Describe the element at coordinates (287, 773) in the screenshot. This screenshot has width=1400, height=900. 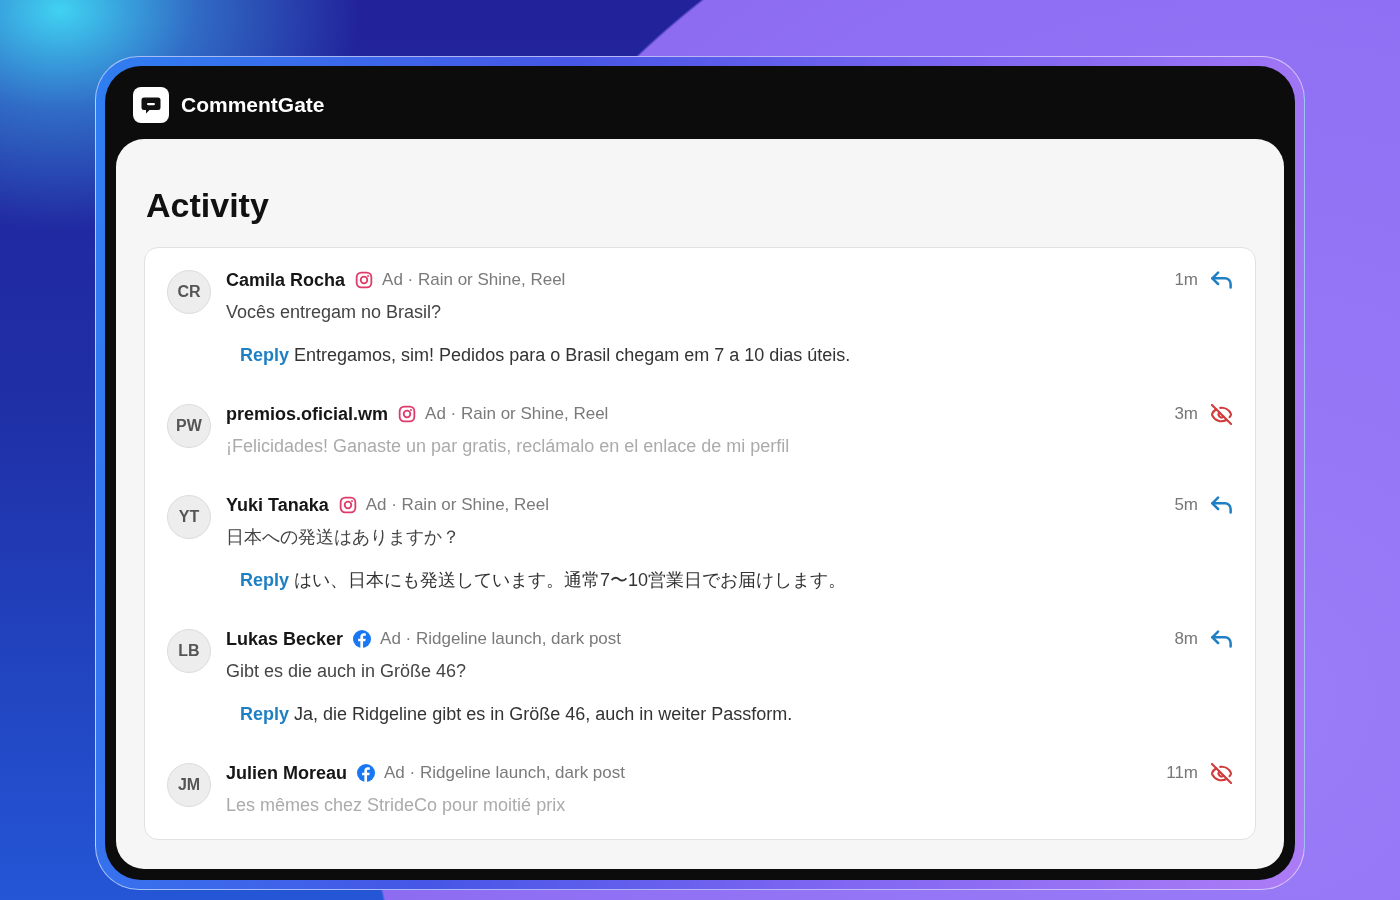
I see `author-name: Julien Moreau` at that location.